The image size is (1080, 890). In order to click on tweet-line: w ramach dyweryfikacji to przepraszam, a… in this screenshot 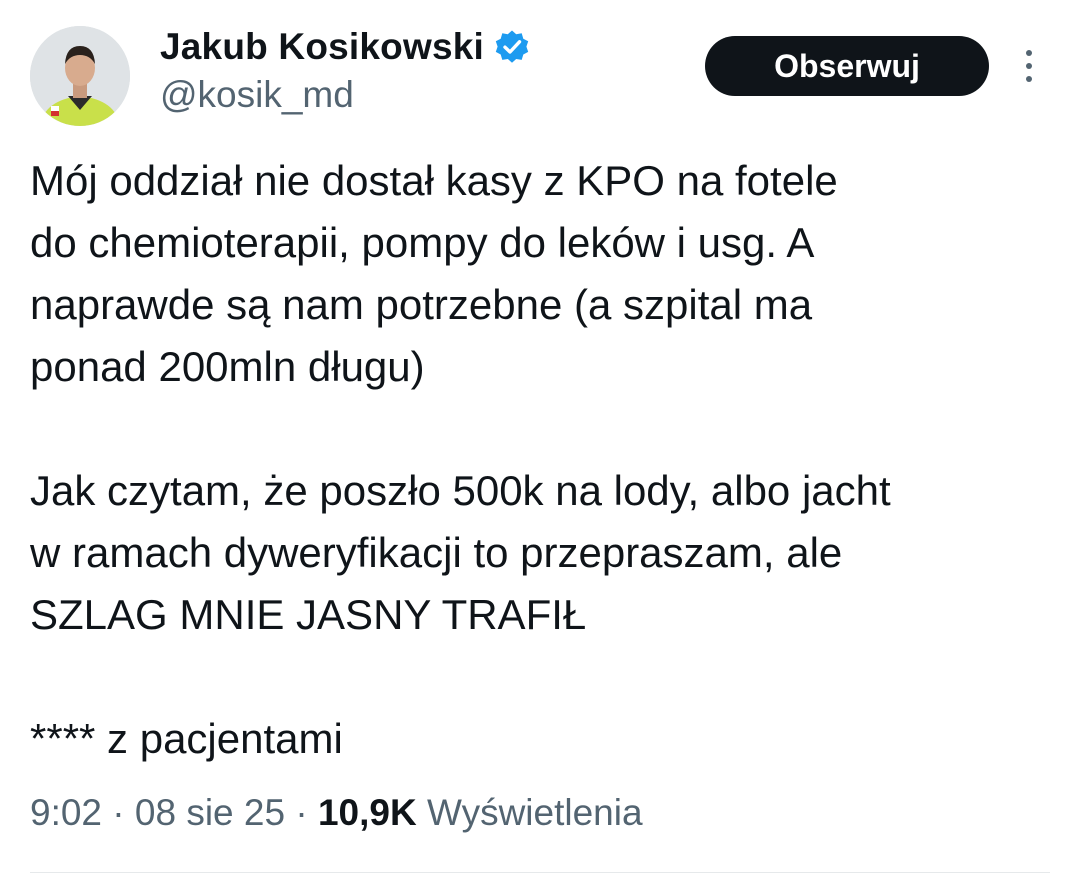, I will do `click(436, 552)`.